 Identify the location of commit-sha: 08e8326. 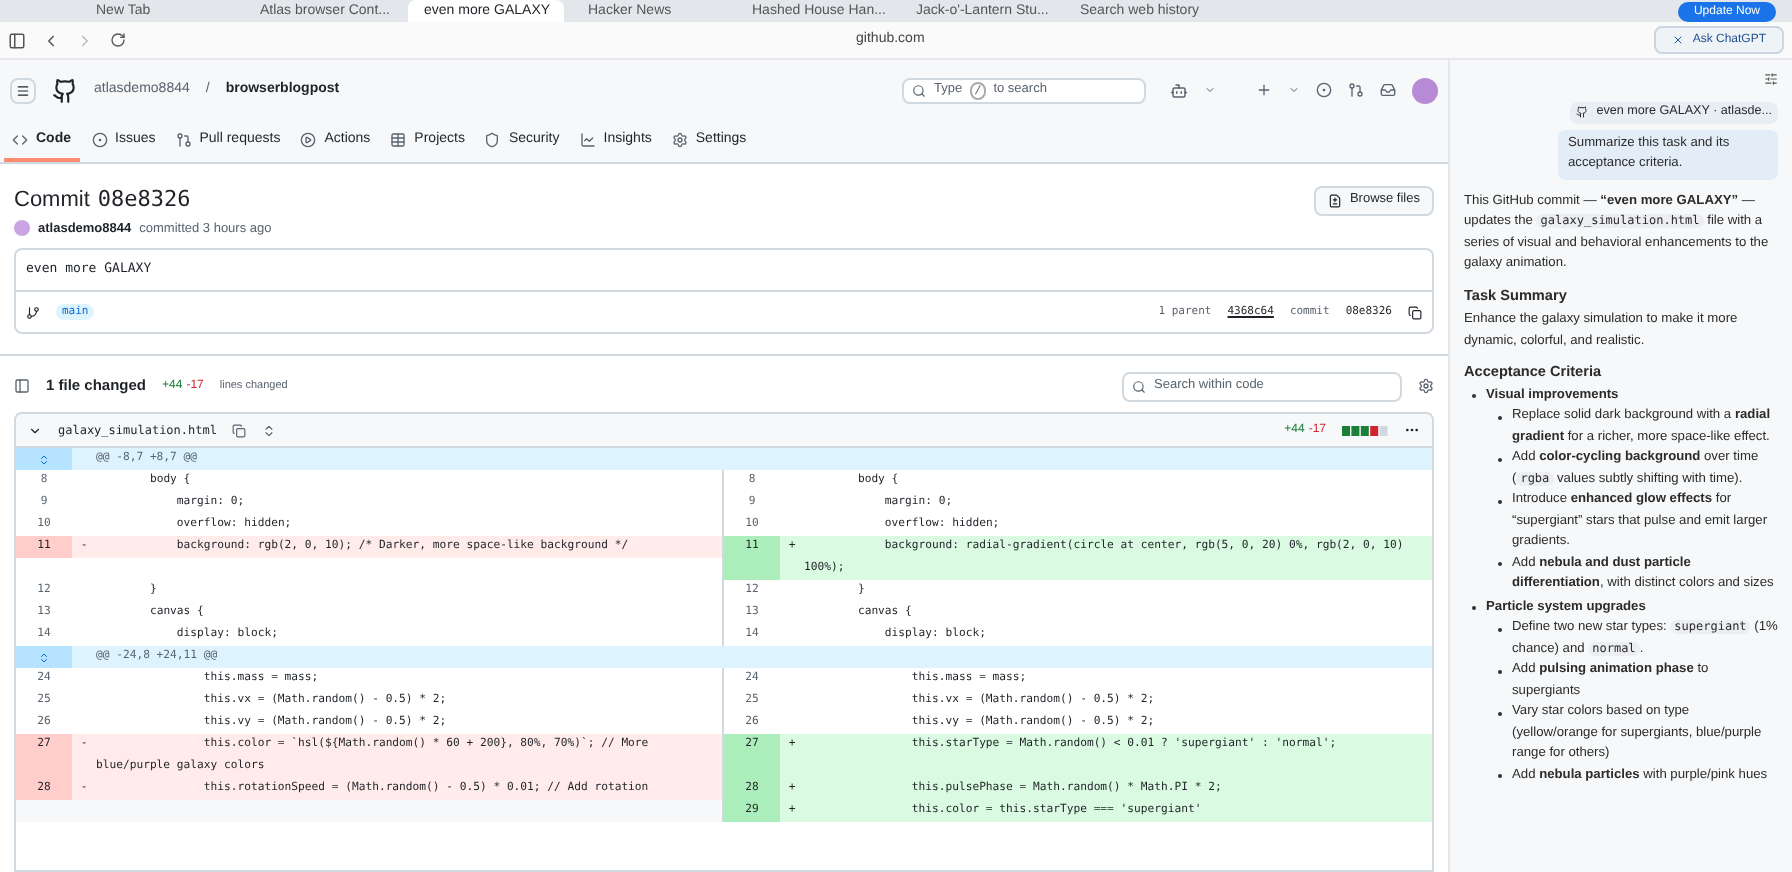
(144, 200).